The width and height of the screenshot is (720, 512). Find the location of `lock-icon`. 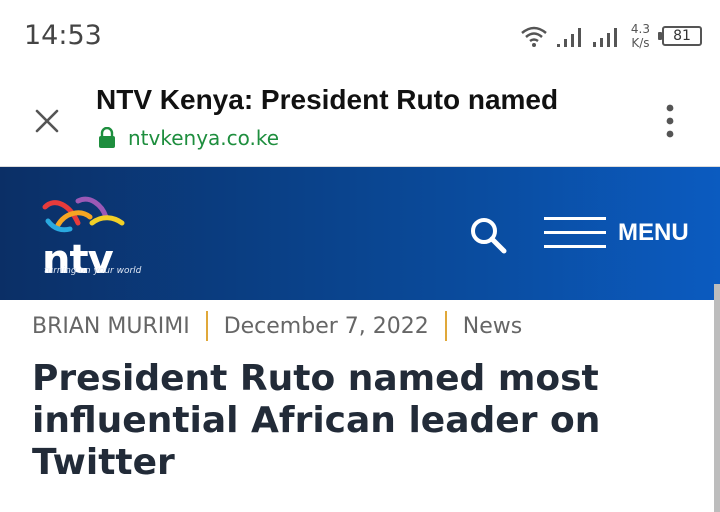

lock-icon is located at coordinates (107, 137).